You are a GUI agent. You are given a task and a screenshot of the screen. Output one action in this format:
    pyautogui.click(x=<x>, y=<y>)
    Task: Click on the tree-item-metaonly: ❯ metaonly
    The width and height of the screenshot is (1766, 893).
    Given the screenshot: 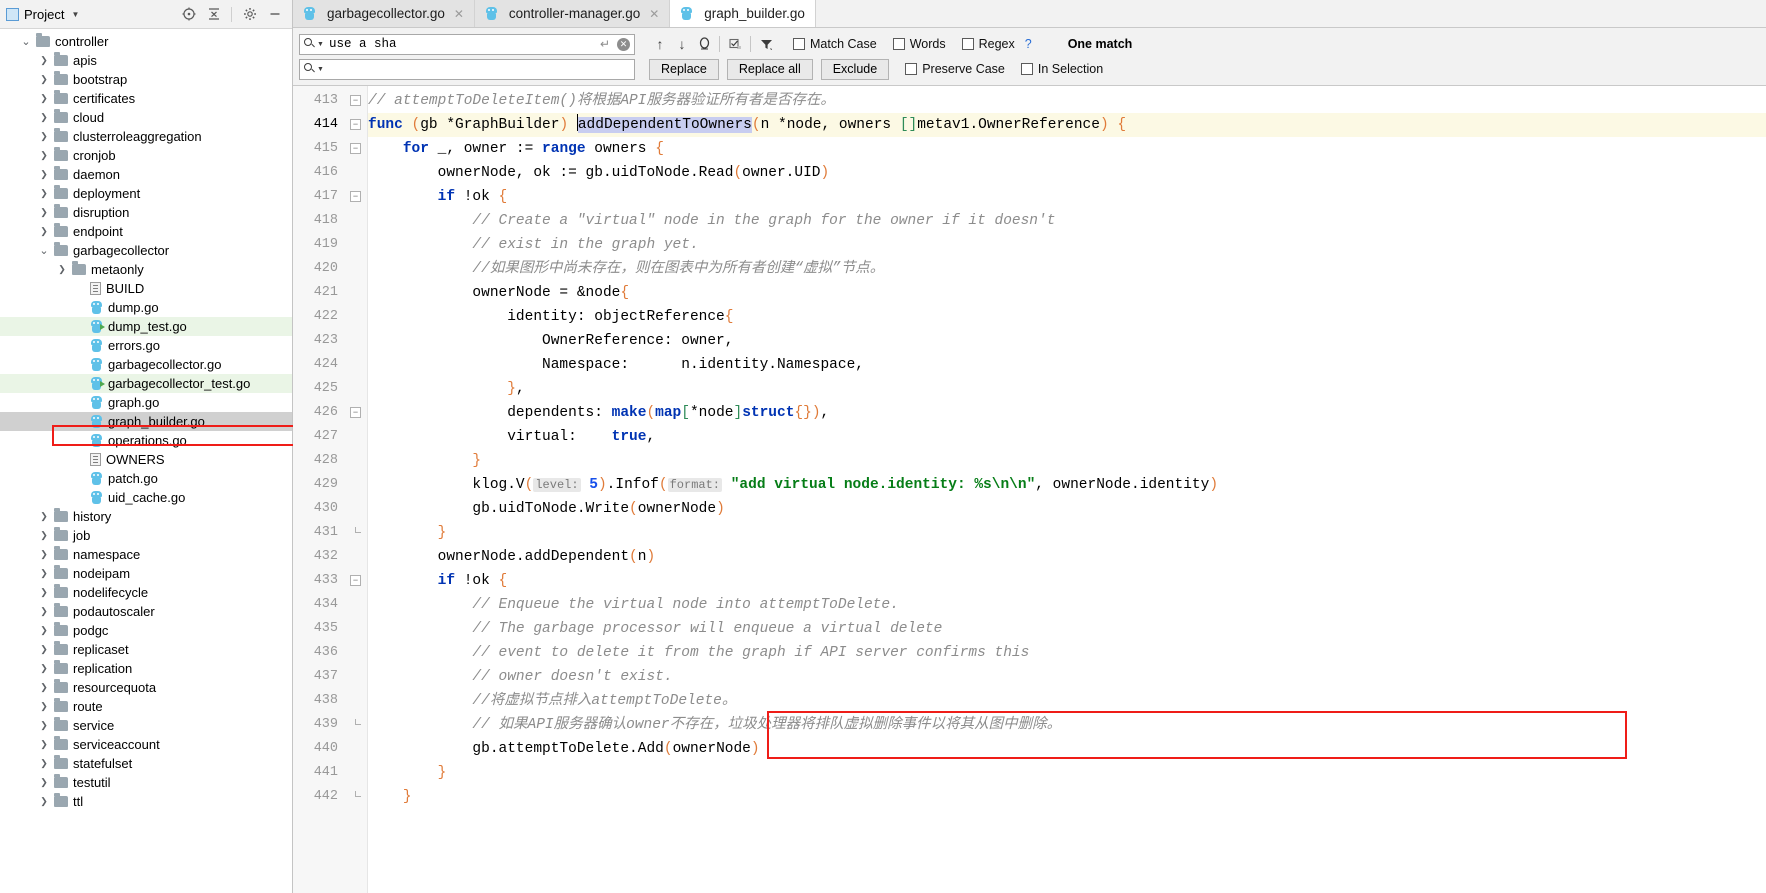 What is the action you would take?
    pyautogui.click(x=146, y=269)
    